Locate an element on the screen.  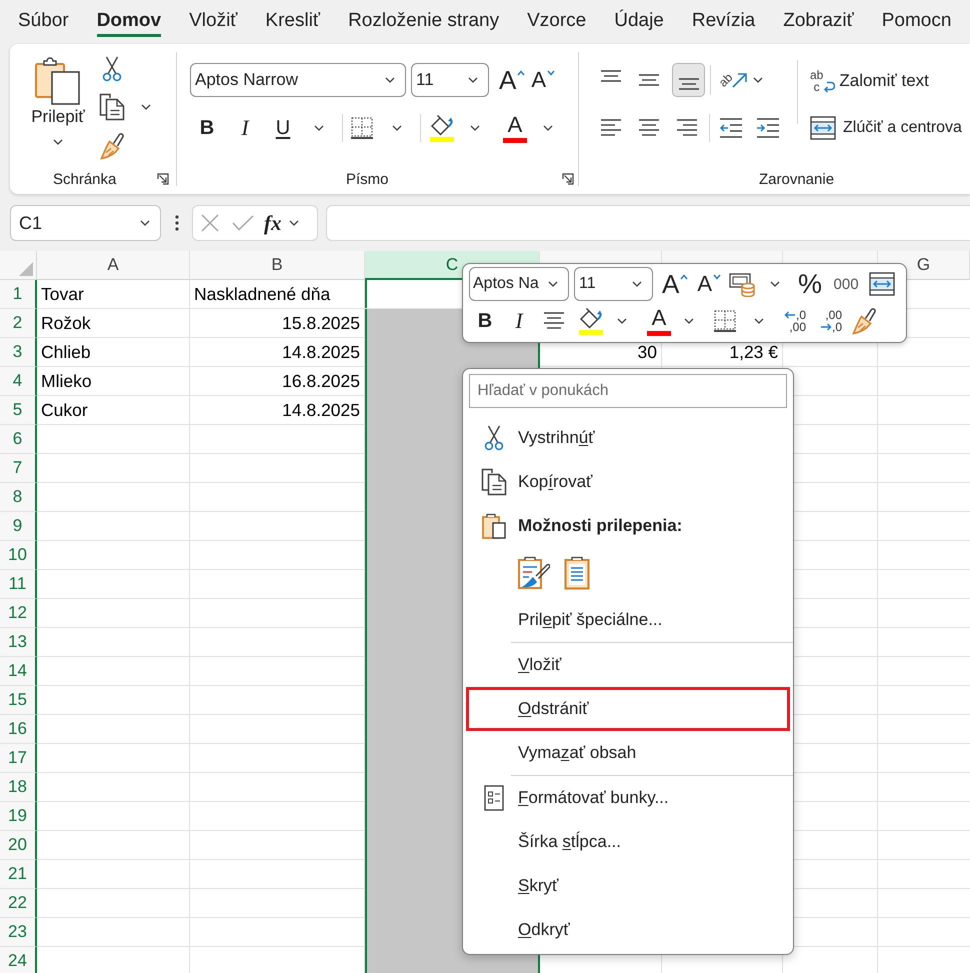
table-cell-text: Chlieb is located at coordinates (66, 352).